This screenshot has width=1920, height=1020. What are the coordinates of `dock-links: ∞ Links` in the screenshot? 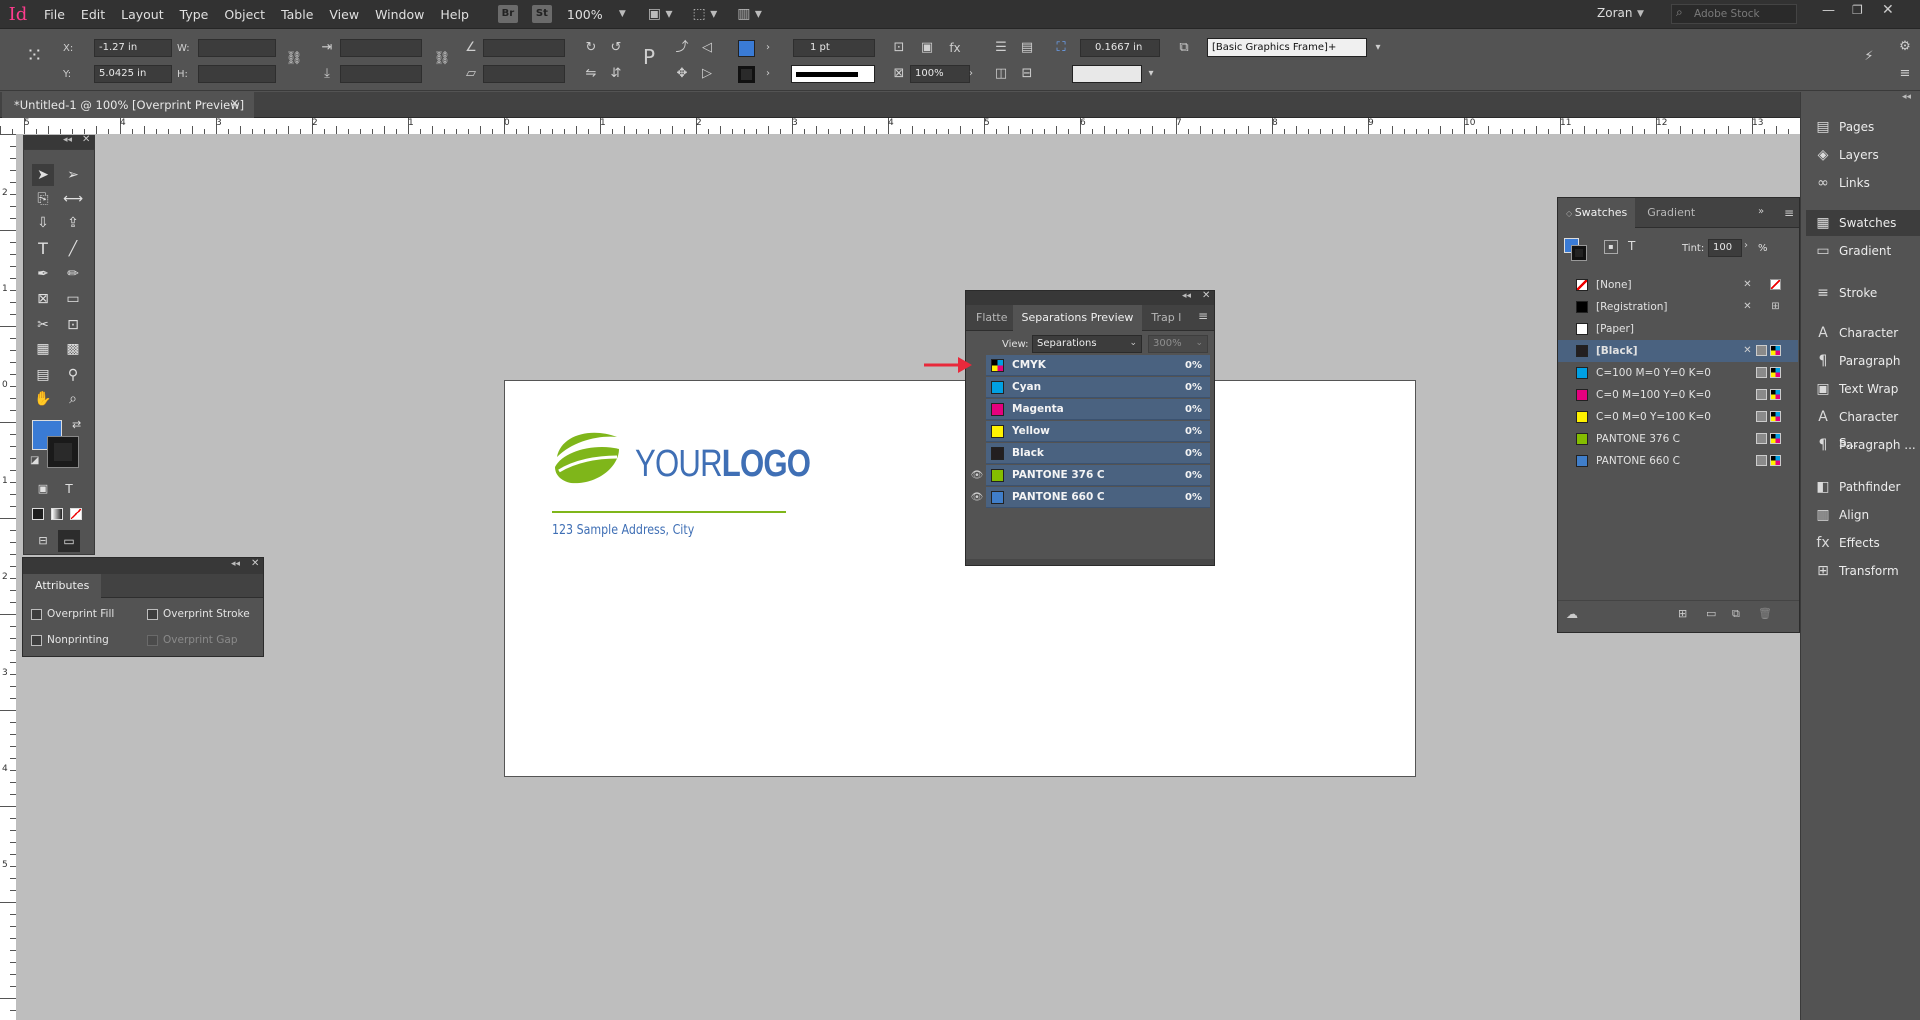 It's located at (1863, 183).